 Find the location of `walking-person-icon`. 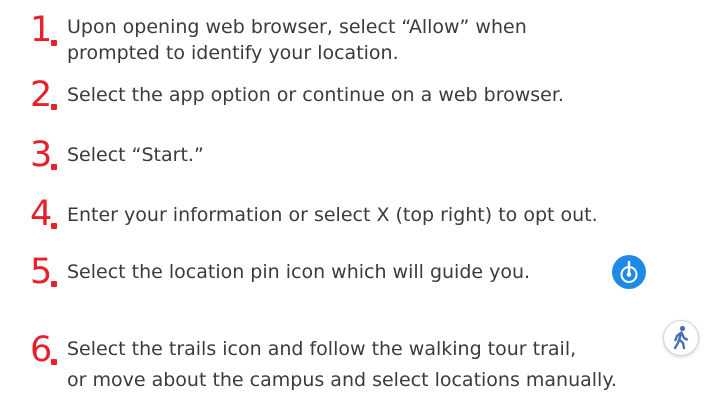

walking-person-icon is located at coordinates (681, 338).